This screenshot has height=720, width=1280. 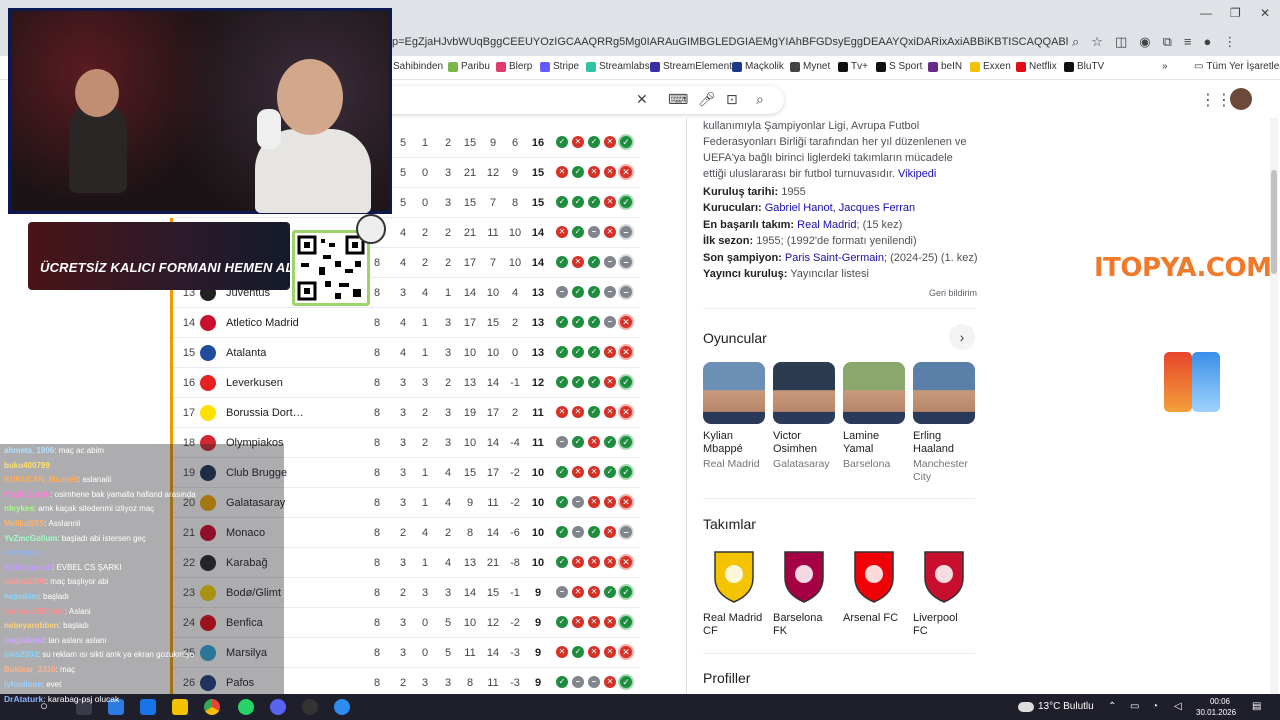 I want to click on player-name: Lamine Yamal, so click(x=874, y=443).